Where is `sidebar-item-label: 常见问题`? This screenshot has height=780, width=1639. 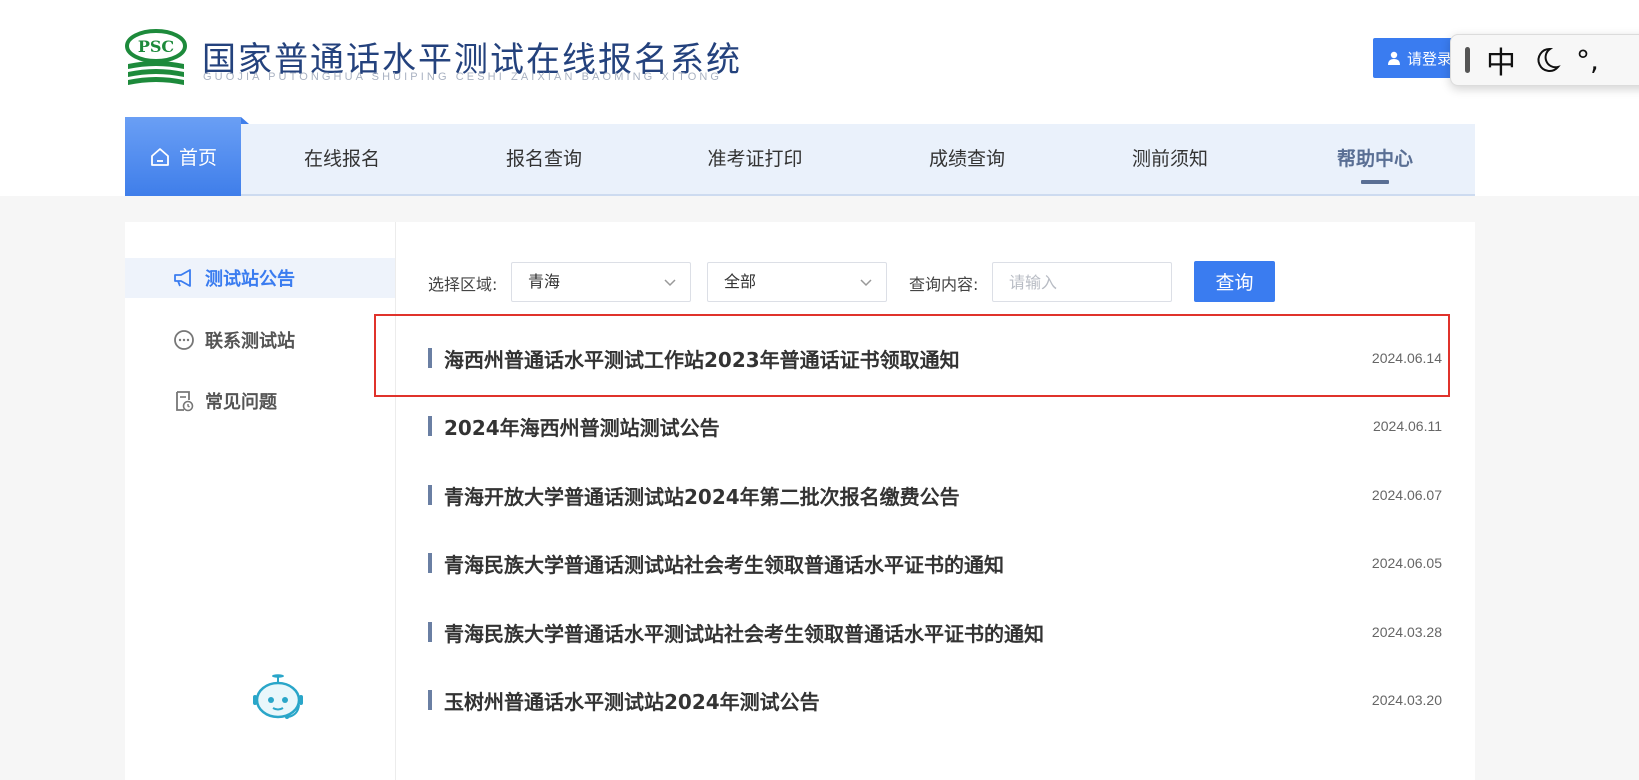 sidebar-item-label: 常见问题 is located at coordinates (241, 402).